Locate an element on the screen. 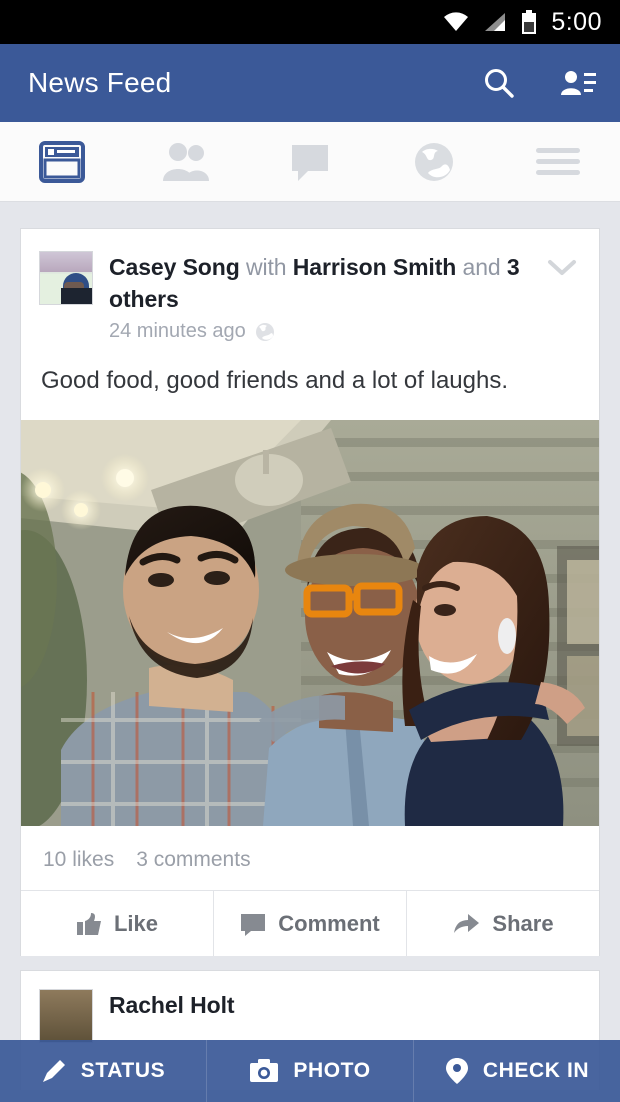  post-action-bar: Like Comment Share is located at coordinates (310, 923).